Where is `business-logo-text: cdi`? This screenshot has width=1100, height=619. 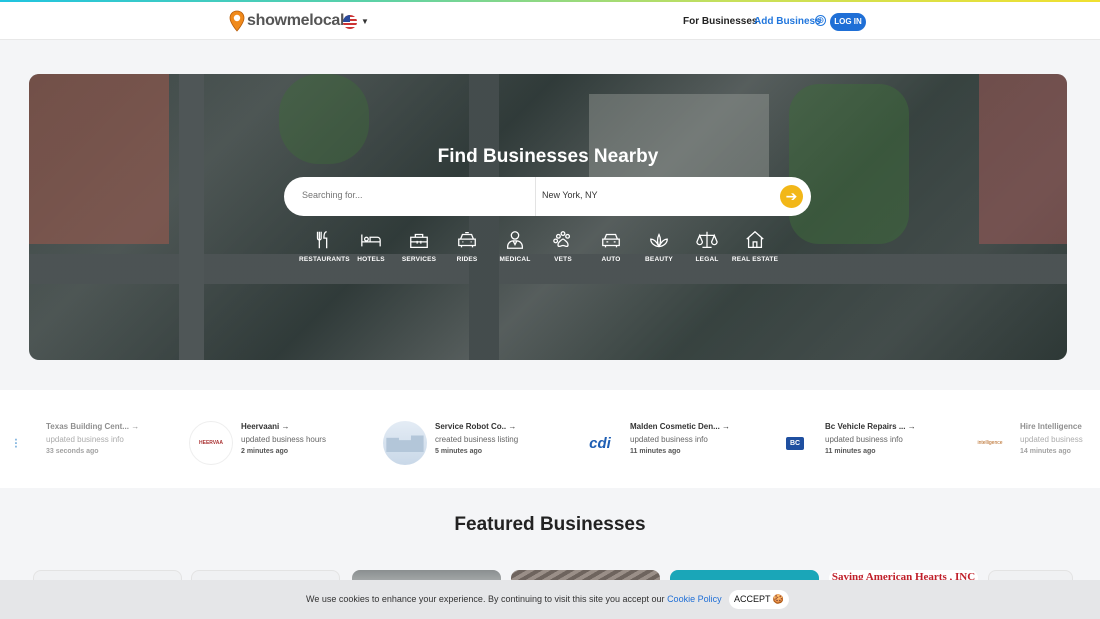 business-logo-text: cdi is located at coordinates (600, 443).